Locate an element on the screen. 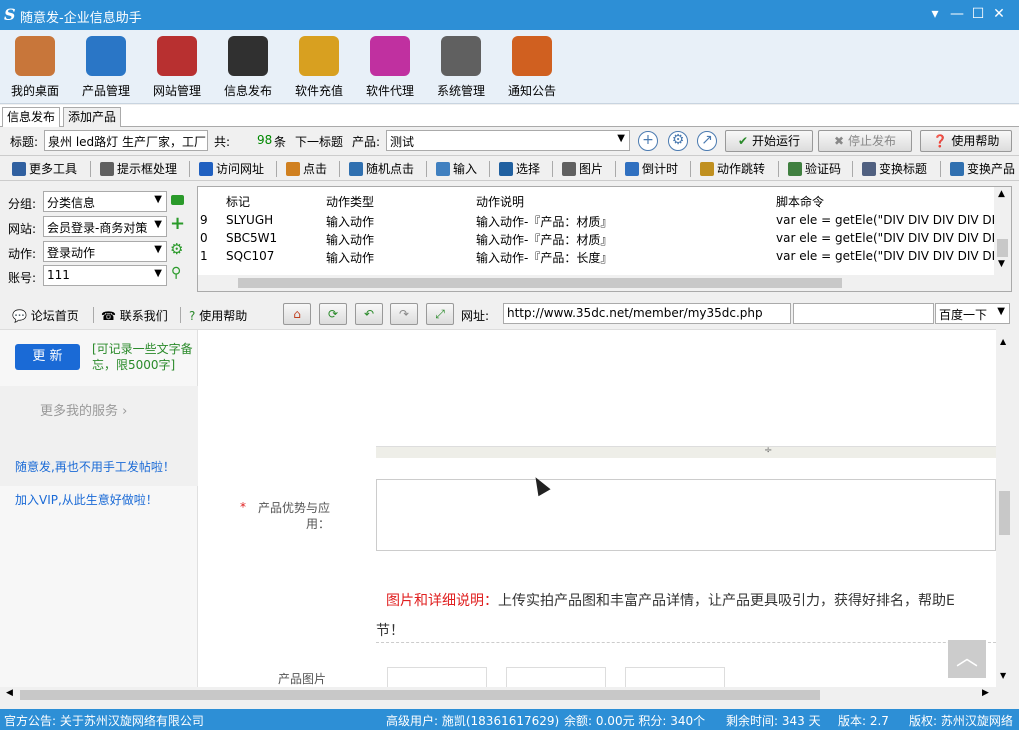  tab-publish: 信息发布 is located at coordinates (31, 117).